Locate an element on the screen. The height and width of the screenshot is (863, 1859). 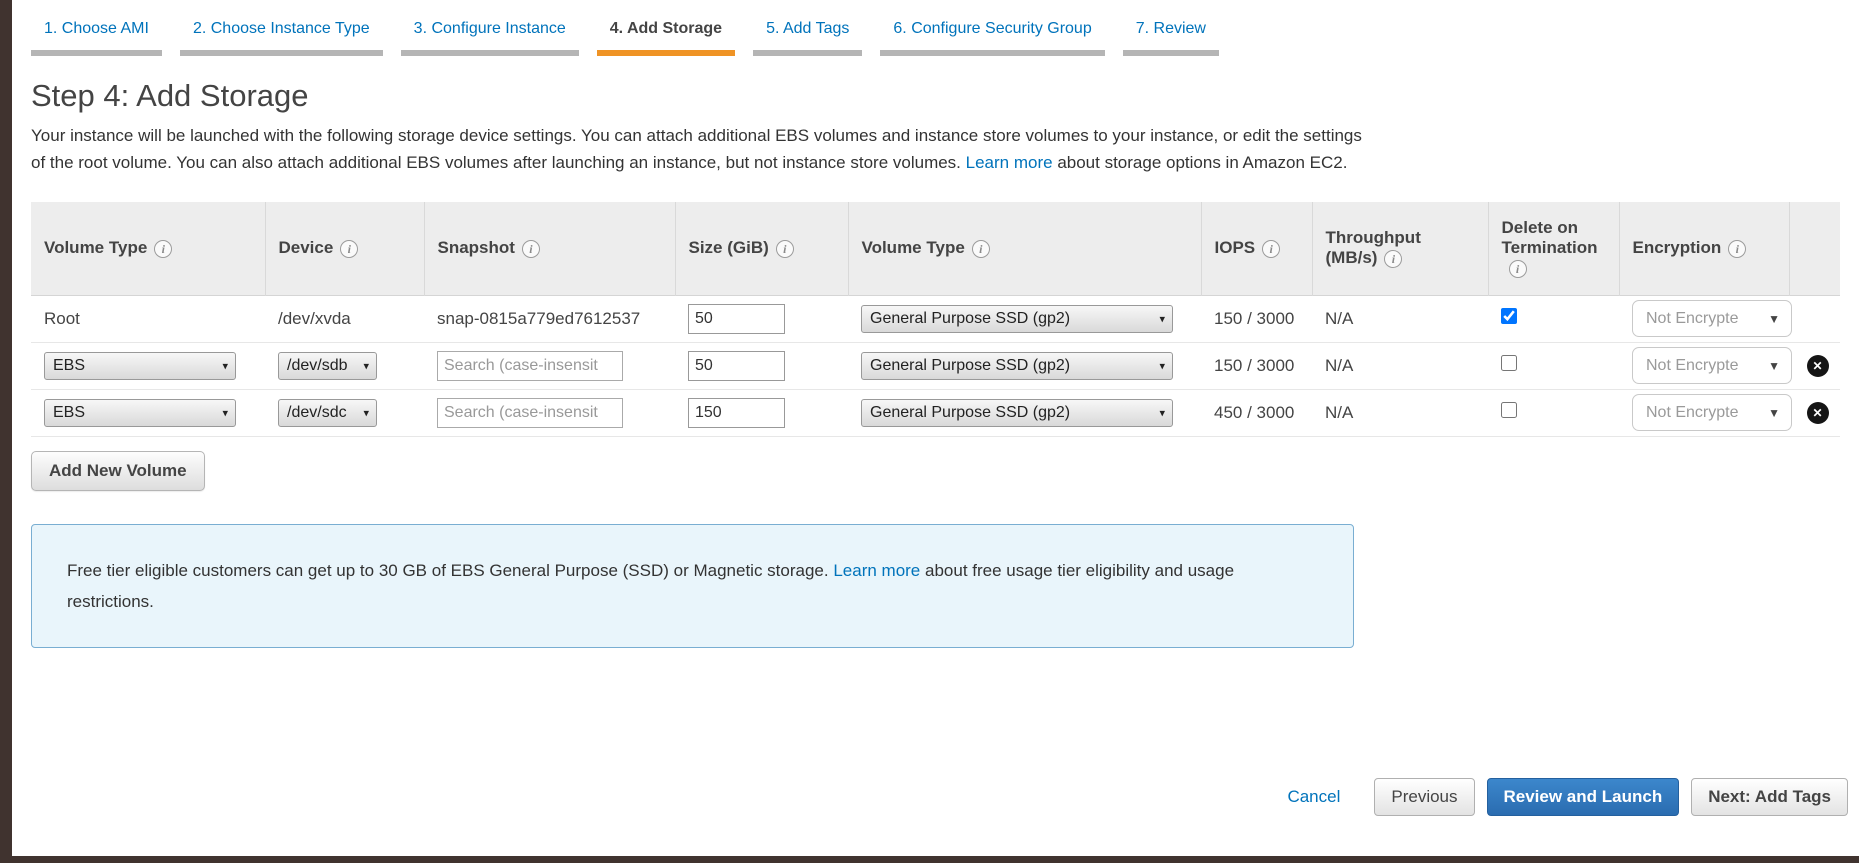
sdc-encryption-value: Not Encrypte is located at coordinates (1692, 412).